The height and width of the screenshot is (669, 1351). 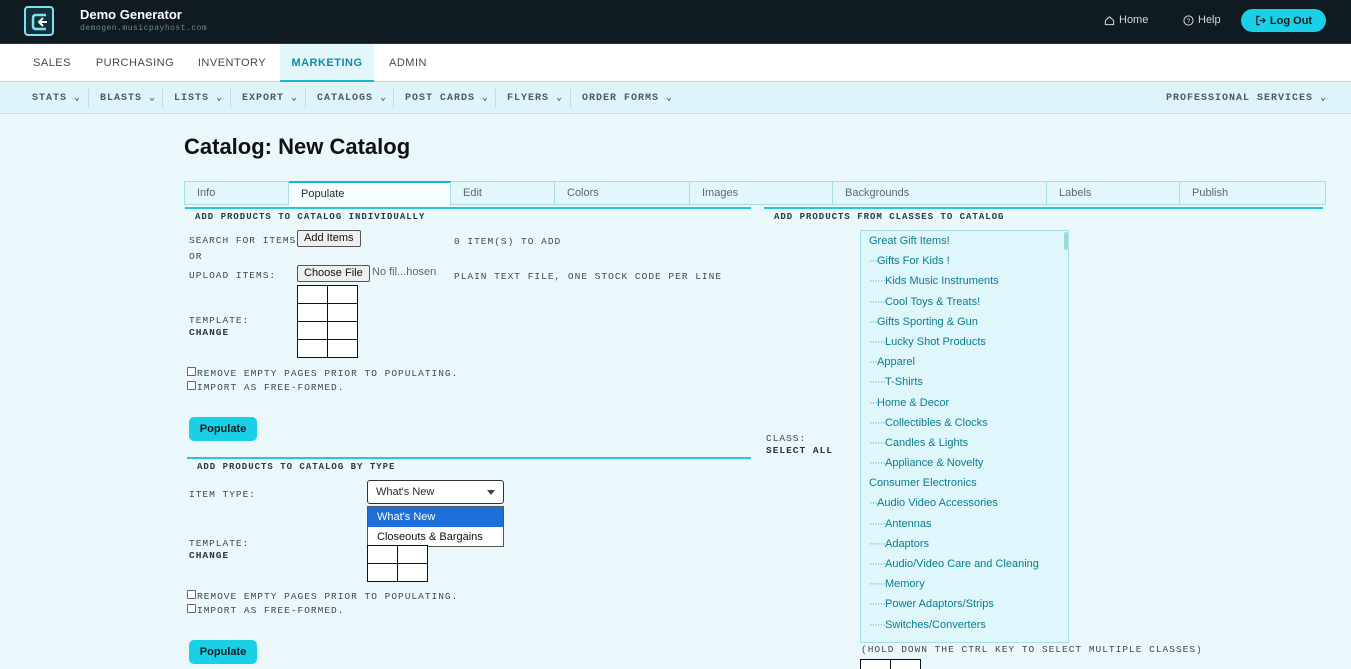 I want to click on help-label: Help, so click(x=1209, y=20).